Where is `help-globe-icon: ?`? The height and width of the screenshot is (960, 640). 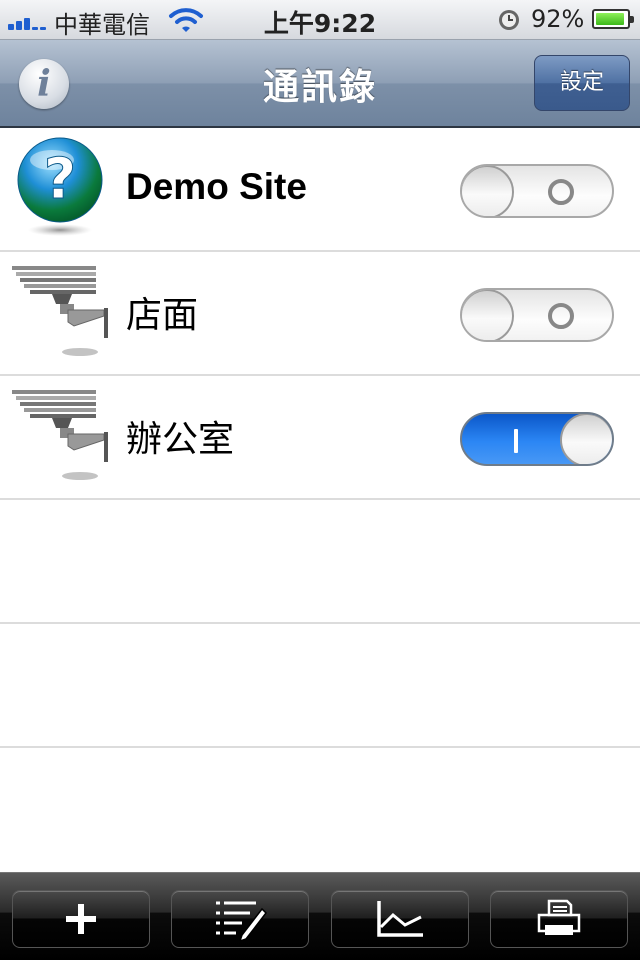
help-globe-icon: ? is located at coordinates (60, 186).